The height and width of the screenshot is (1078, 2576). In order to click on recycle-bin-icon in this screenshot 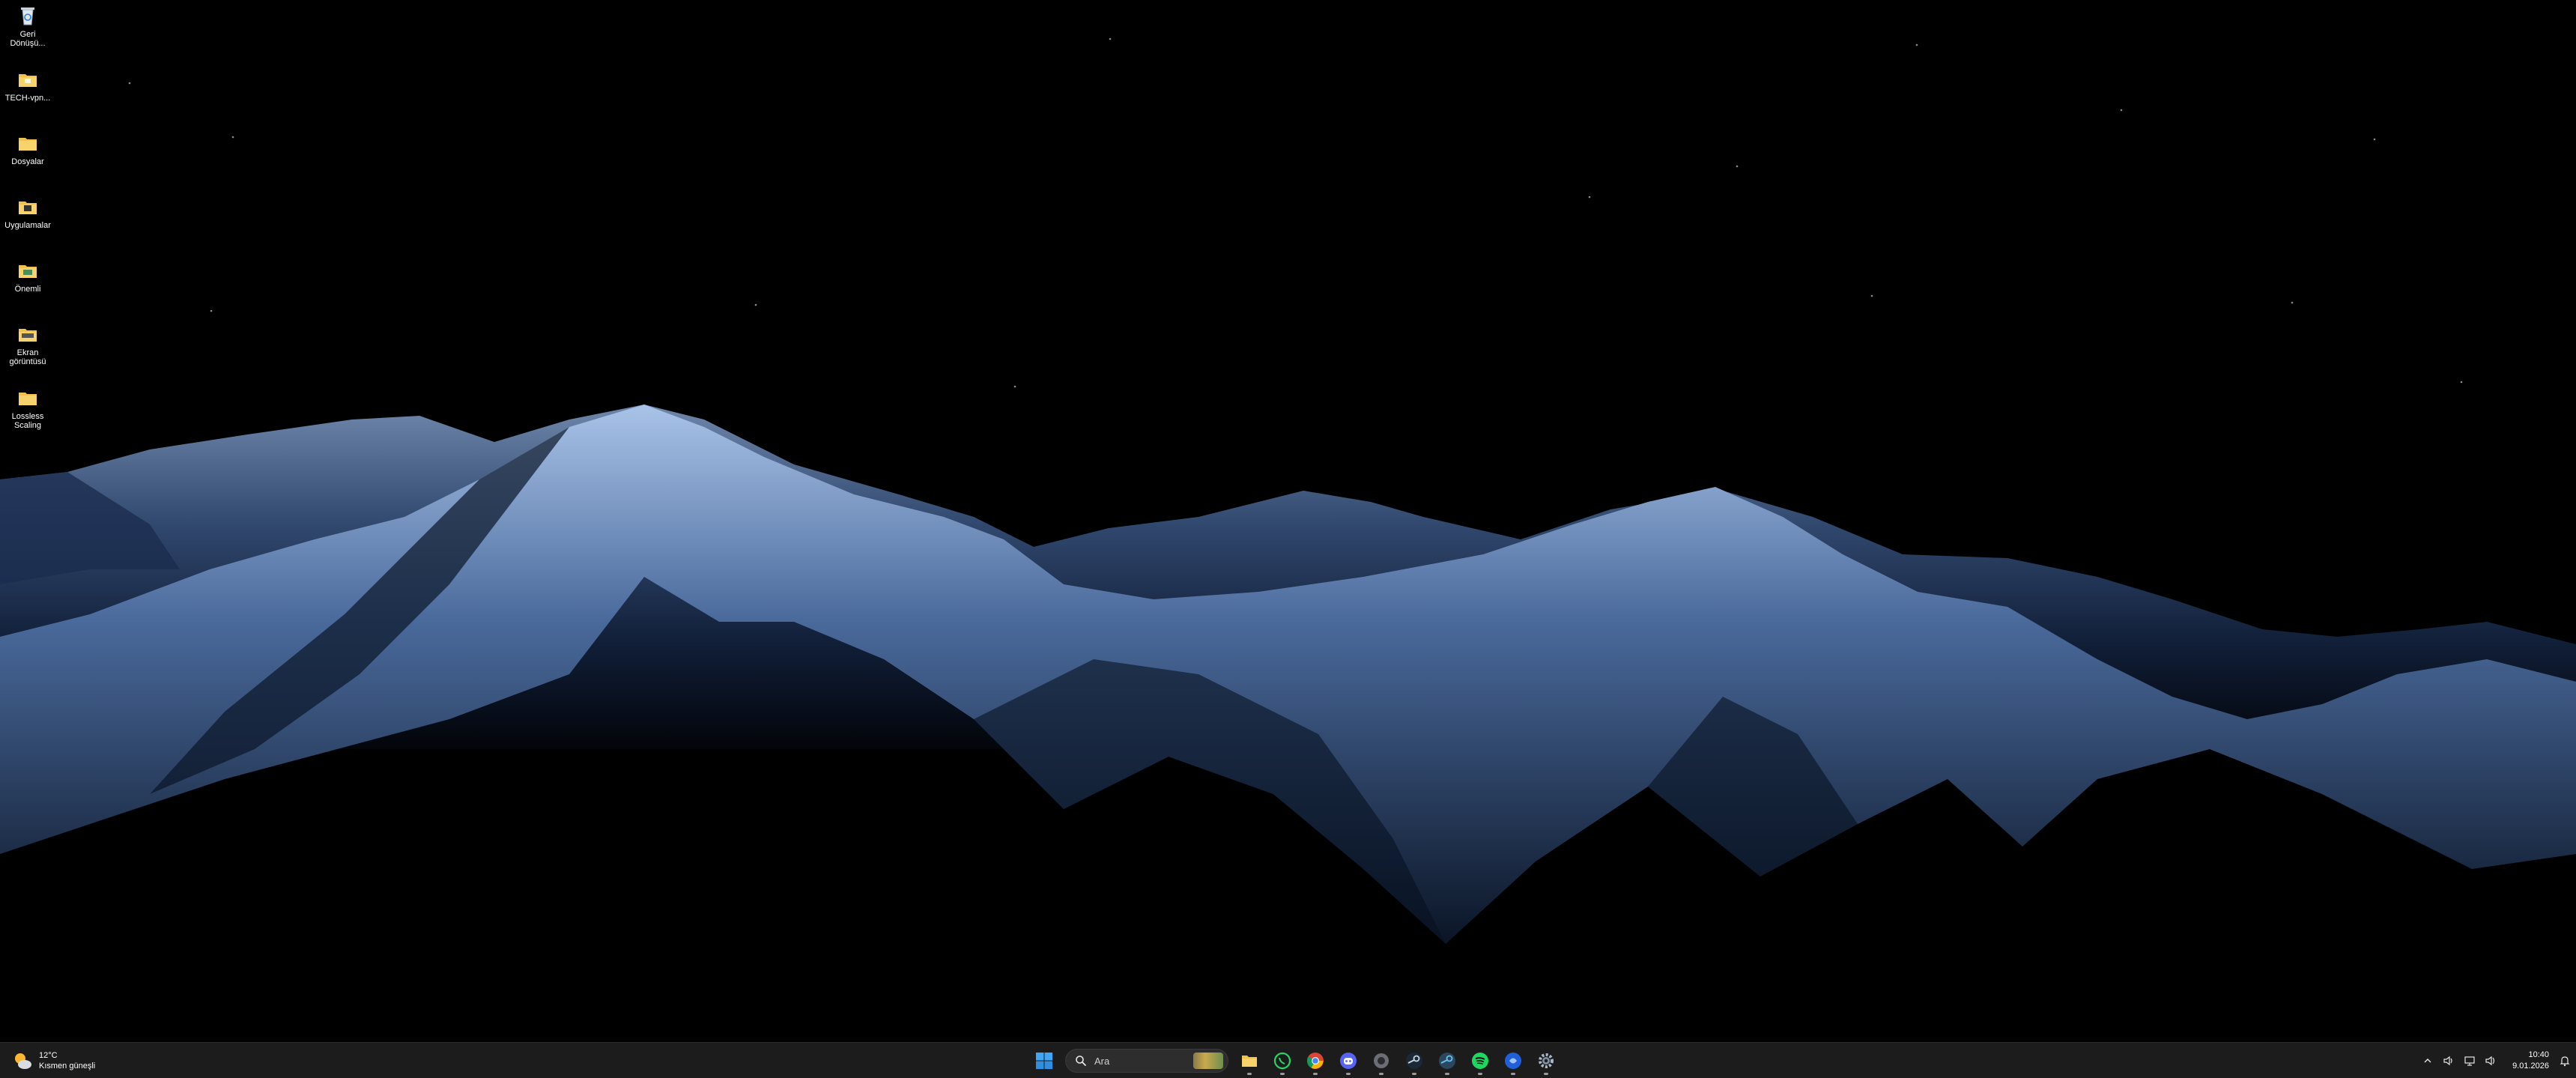, I will do `click(27, 16)`.